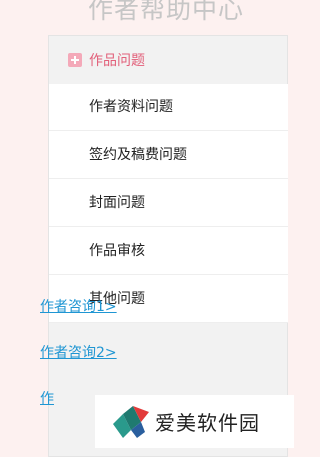 Image resolution: width=320 pixels, height=457 pixels. What do you see at coordinates (78, 353) in the screenshot?
I see `link-consult-2: 作者咨询2>` at bounding box center [78, 353].